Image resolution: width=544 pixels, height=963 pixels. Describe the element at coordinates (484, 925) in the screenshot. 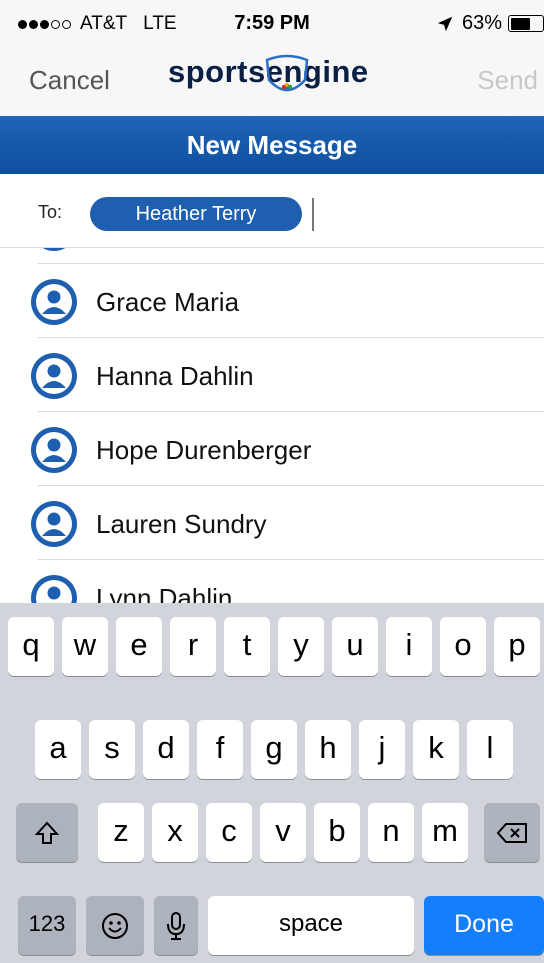

I see `done-key: Done` at that location.